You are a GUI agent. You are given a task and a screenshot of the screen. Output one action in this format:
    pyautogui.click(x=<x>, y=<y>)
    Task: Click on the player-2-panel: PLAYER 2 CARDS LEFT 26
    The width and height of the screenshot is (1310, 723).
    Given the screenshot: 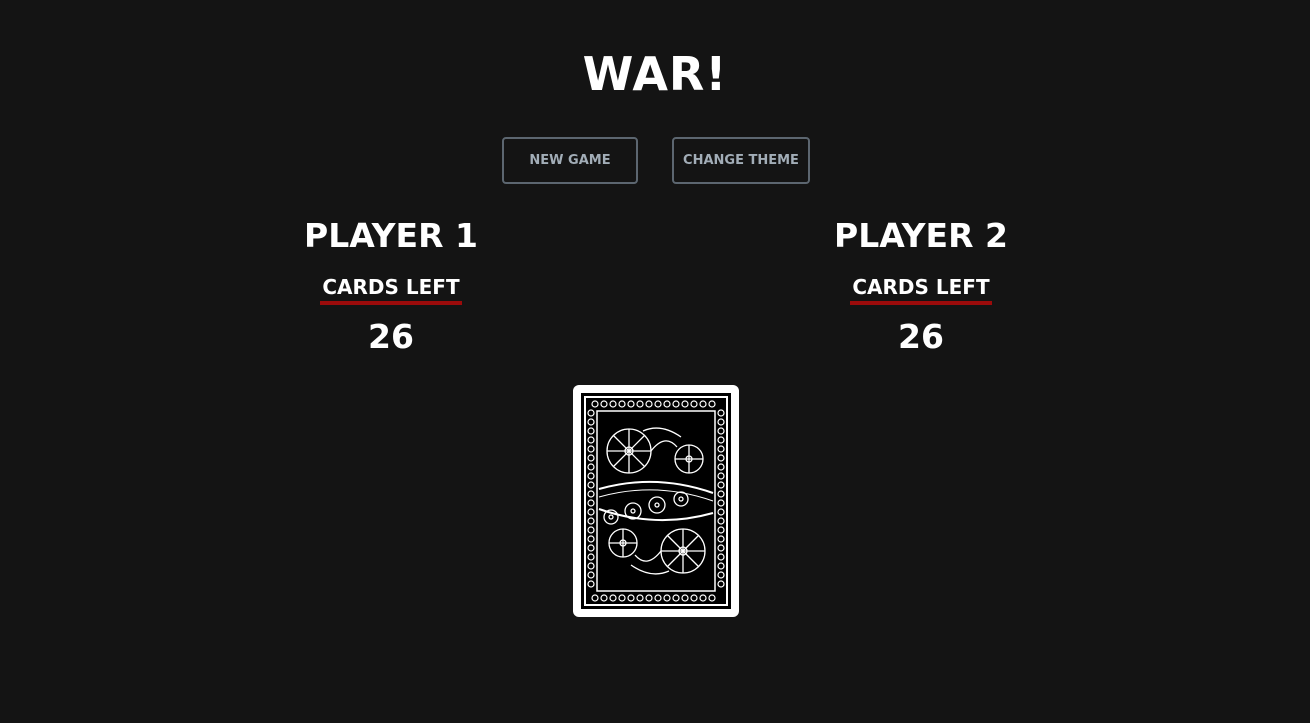 What is the action you would take?
    pyautogui.click(x=921, y=284)
    